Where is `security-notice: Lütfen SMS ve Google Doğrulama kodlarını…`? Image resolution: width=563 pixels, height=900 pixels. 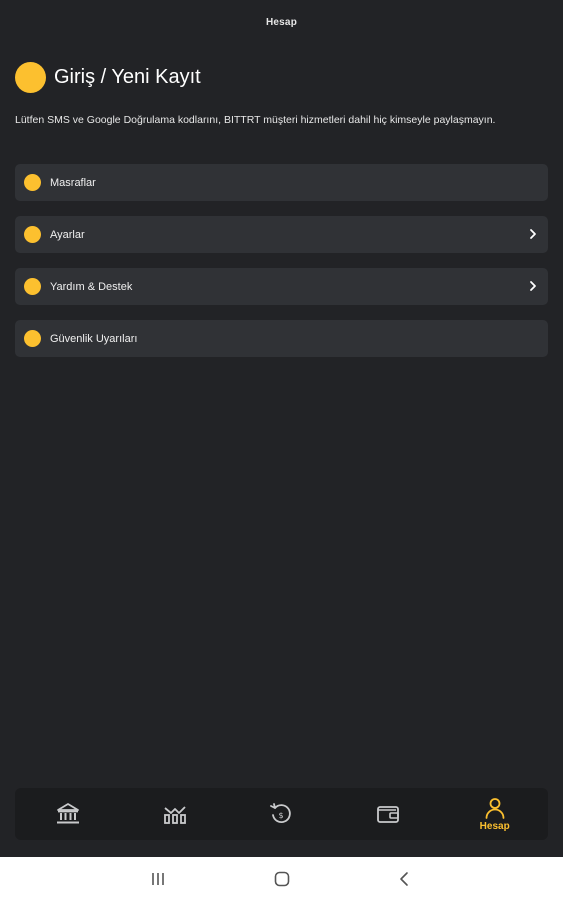 security-notice: Lütfen SMS ve Google Doğrulama kodlarını… is located at coordinates (255, 120).